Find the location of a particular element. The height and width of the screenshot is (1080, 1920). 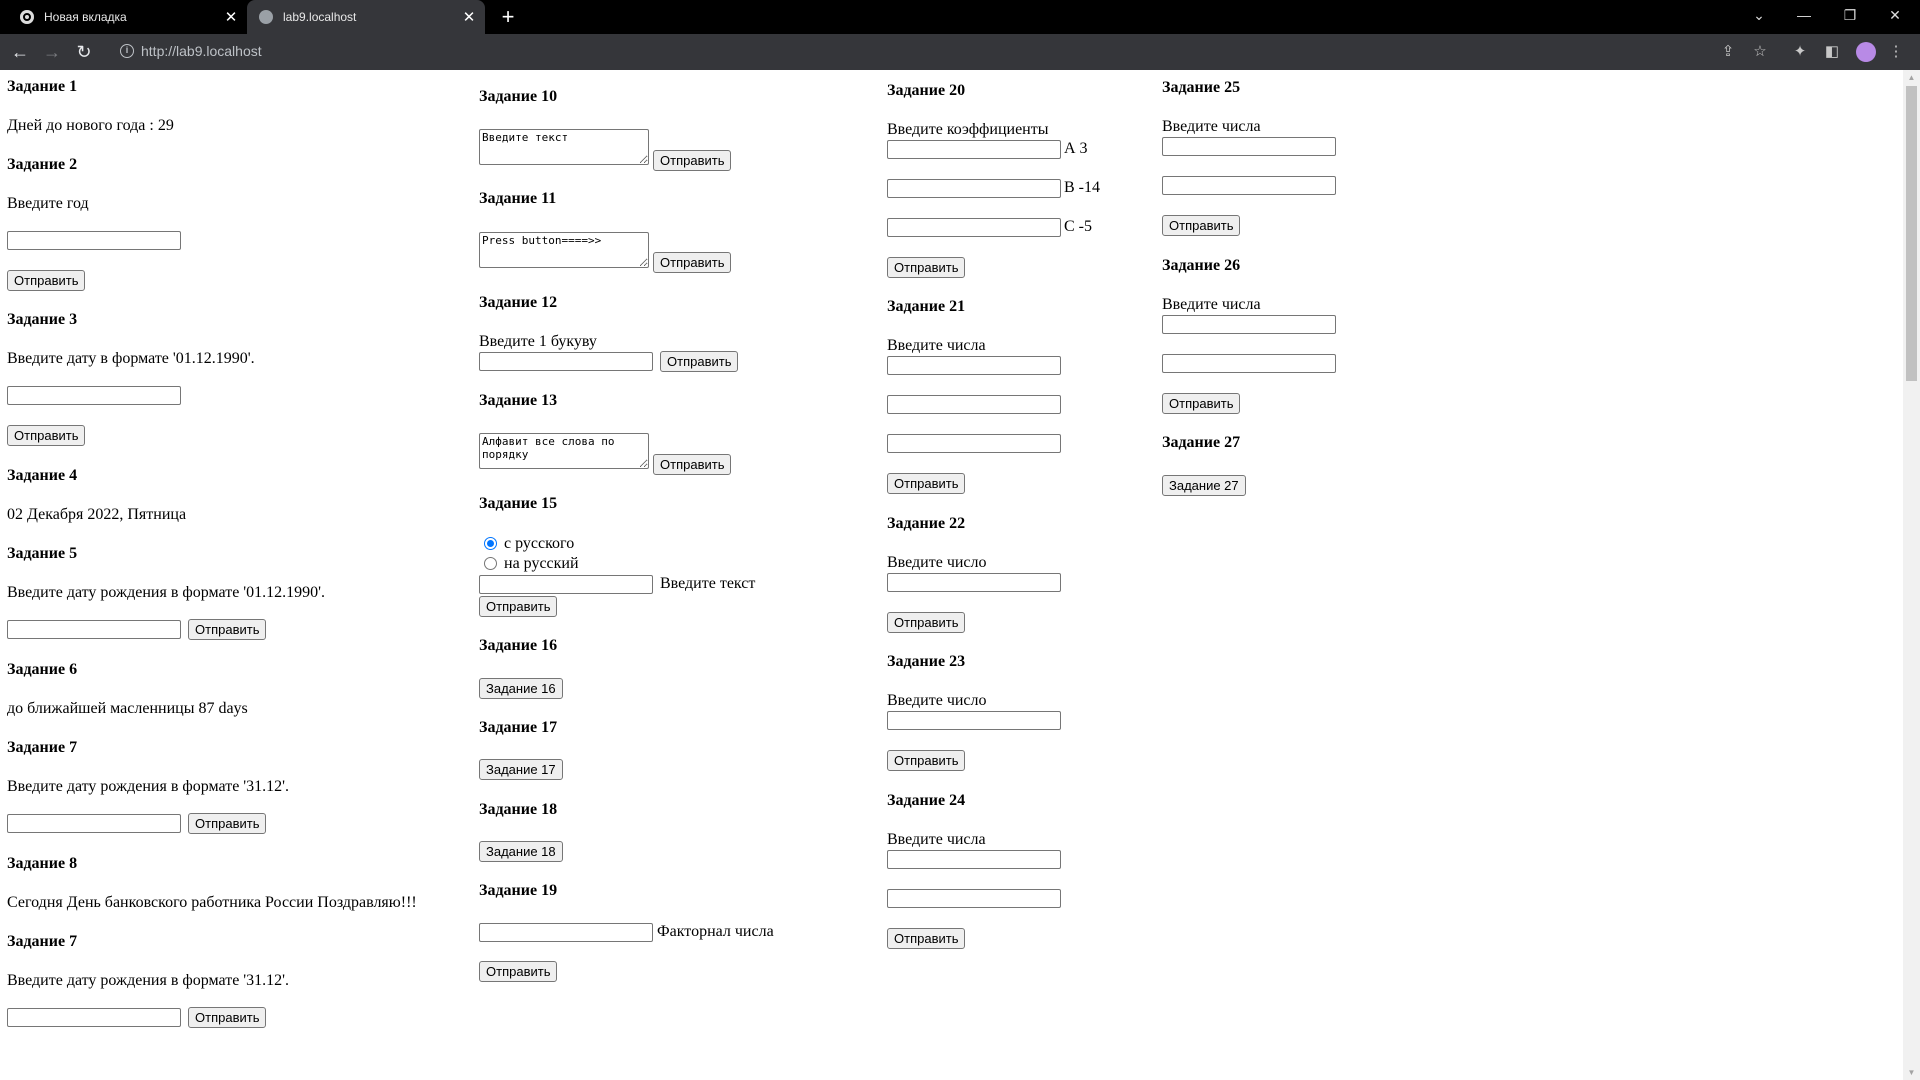

coef-c-label: С -5 is located at coordinates (1078, 226).